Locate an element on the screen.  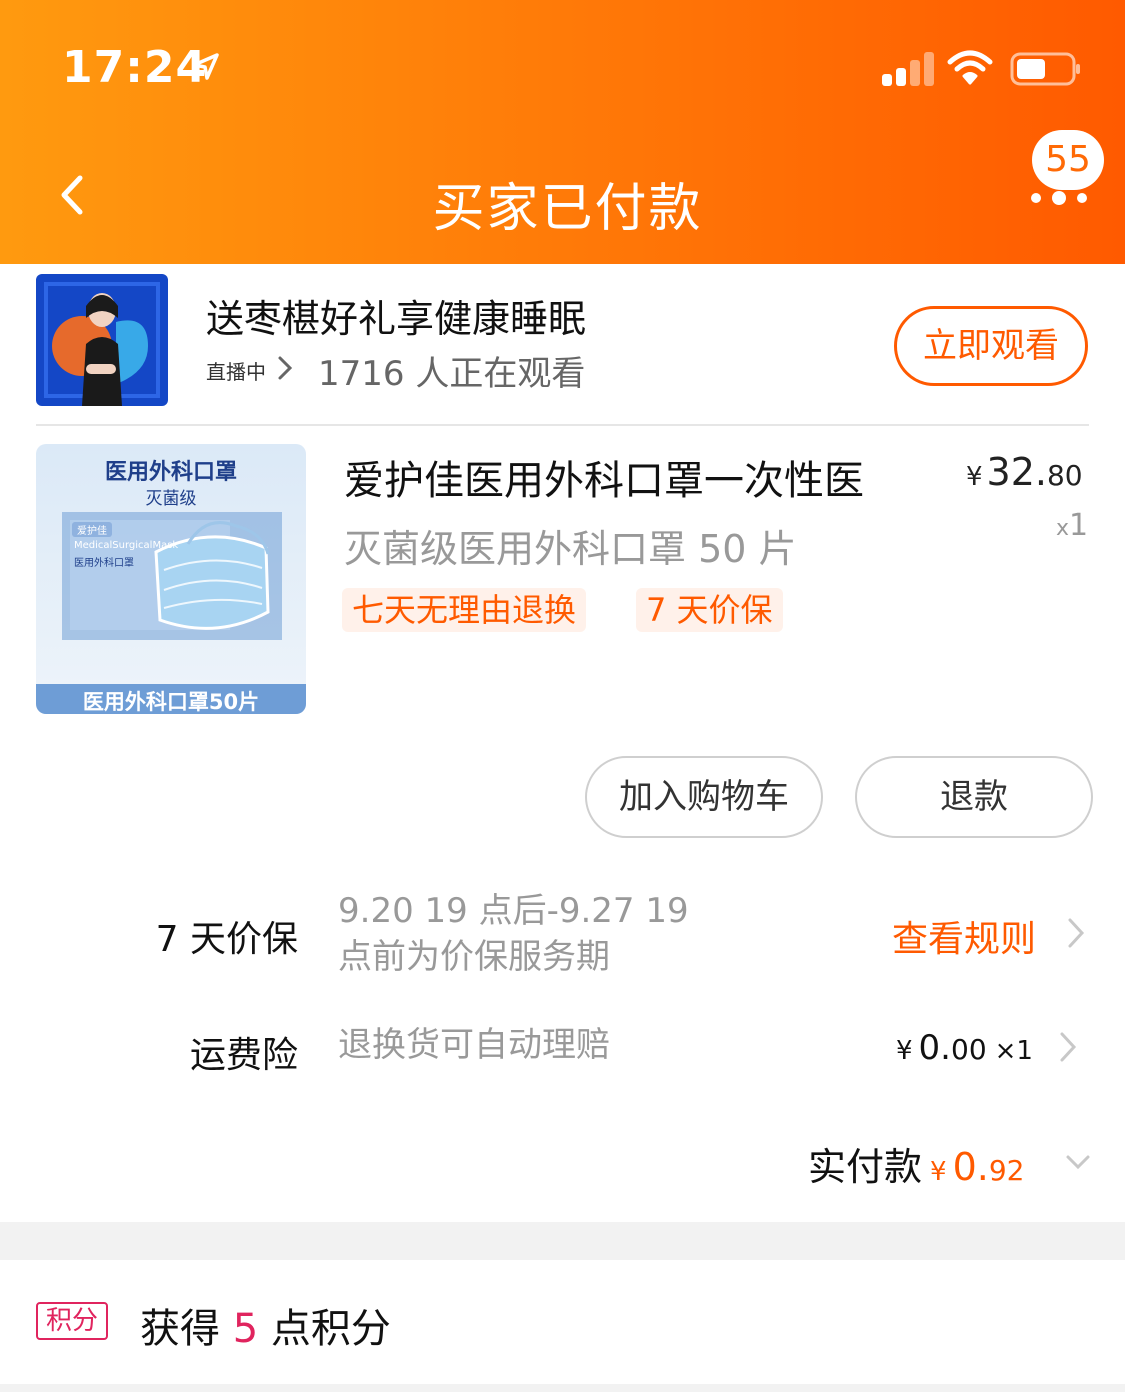
view-rules-link: 查看规则 is located at coordinates (964, 936).